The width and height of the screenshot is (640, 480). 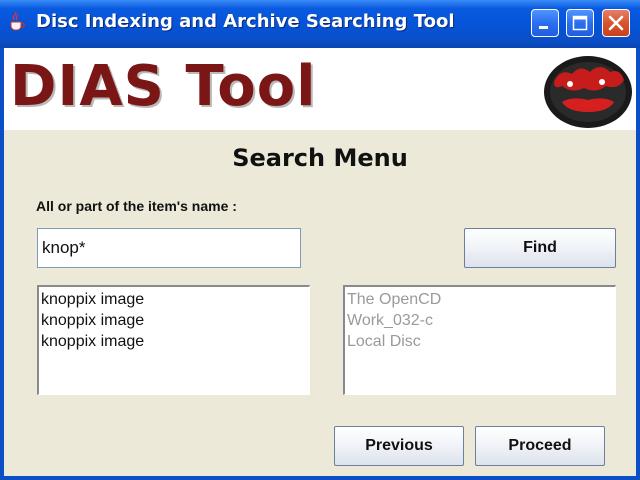 What do you see at coordinates (543, 27) in the screenshot?
I see `minimize-icon` at bounding box center [543, 27].